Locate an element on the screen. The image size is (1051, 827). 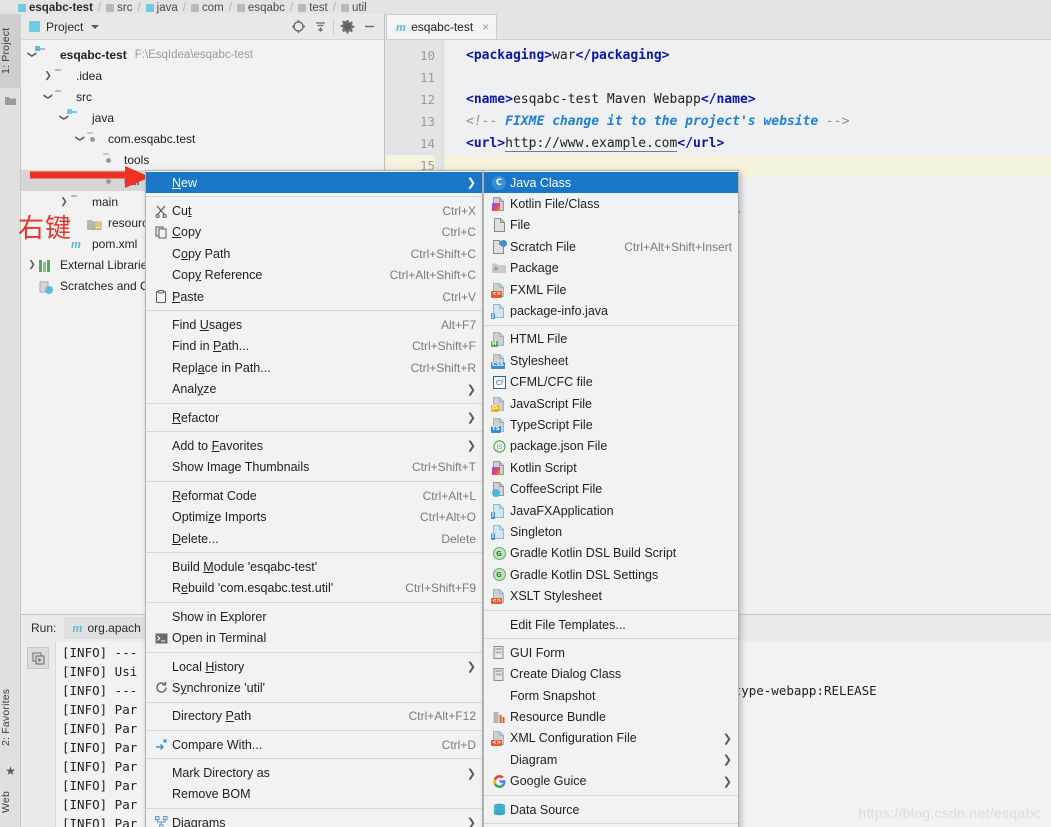
menu-separator is located at coordinates (611, 795).